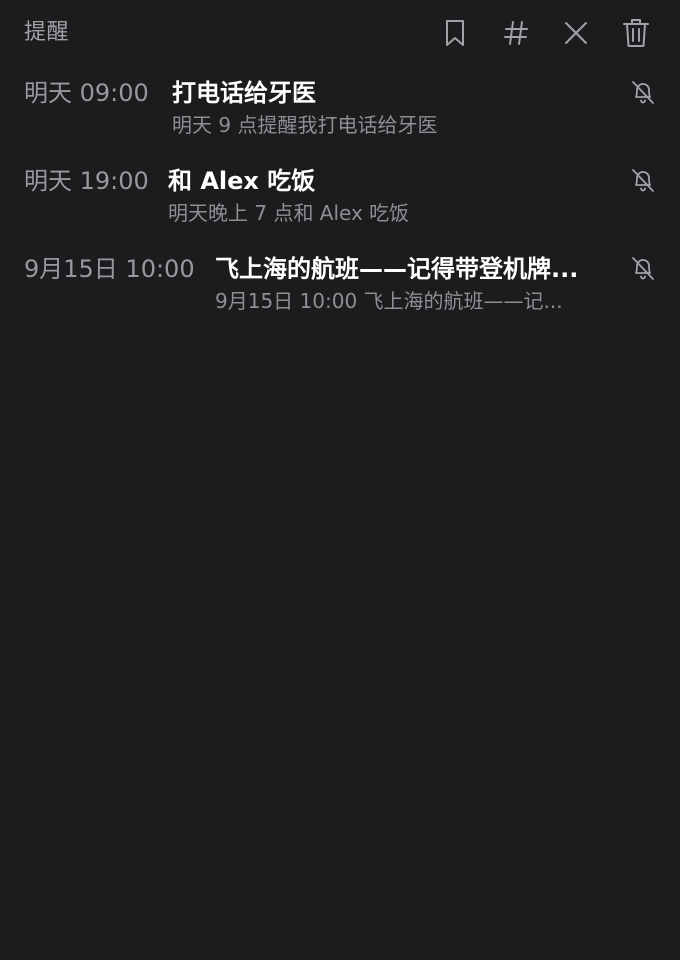  Describe the element at coordinates (340, 33) in the screenshot. I see `header: 提醒` at that location.